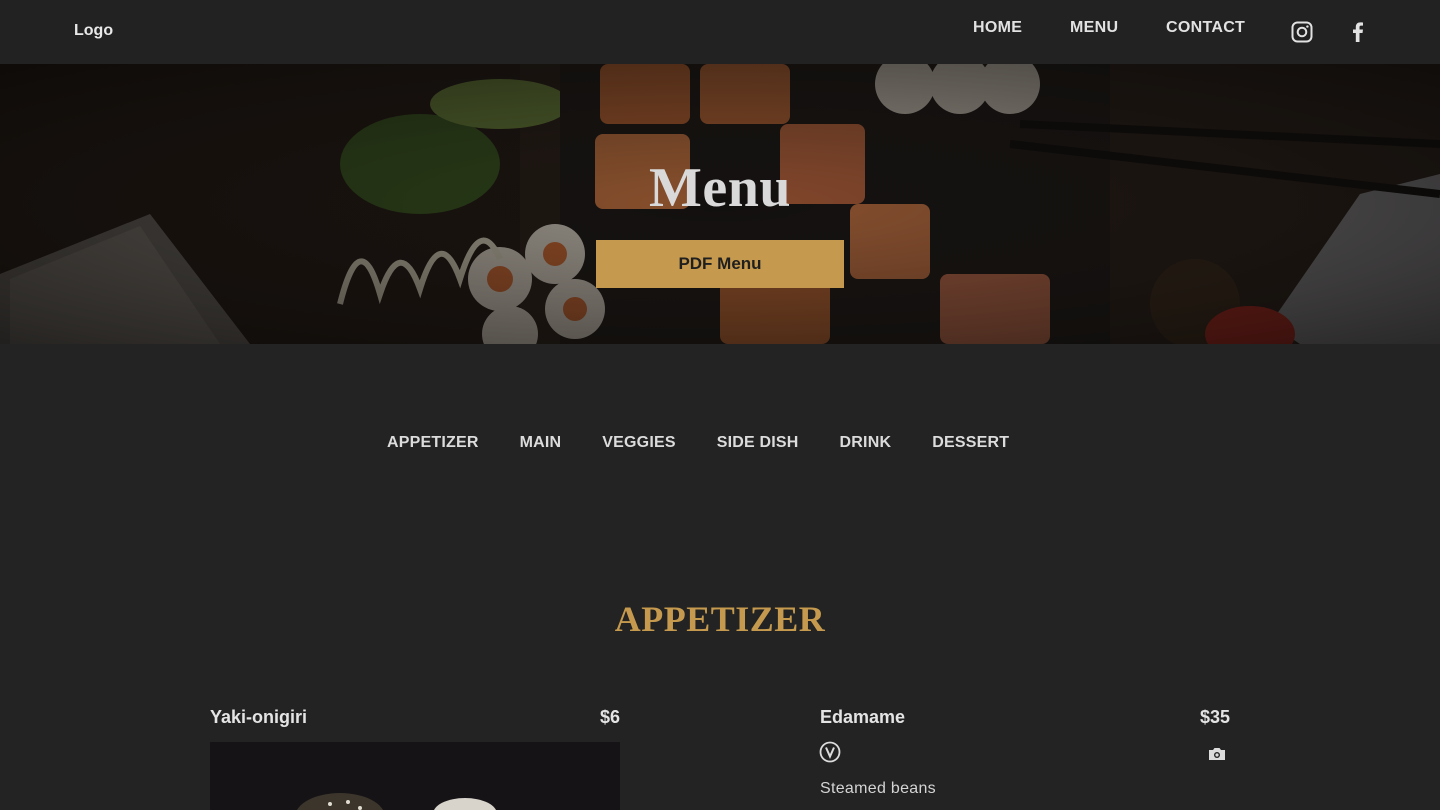 This screenshot has width=1440, height=810. What do you see at coordinates (415, 776) in the screenshot?
I see `menu-item-photo` at bounding box center [415, 776].